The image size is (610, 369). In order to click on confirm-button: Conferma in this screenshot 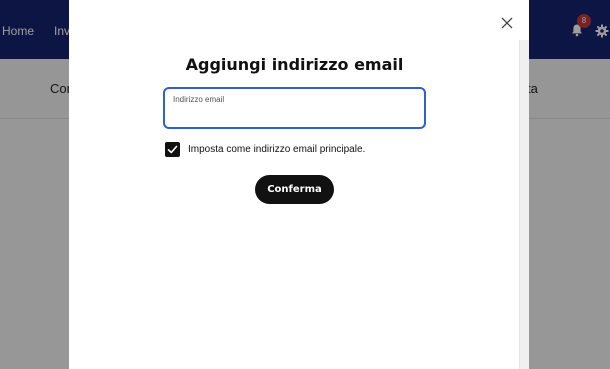, I will do `click(294, 189)`.